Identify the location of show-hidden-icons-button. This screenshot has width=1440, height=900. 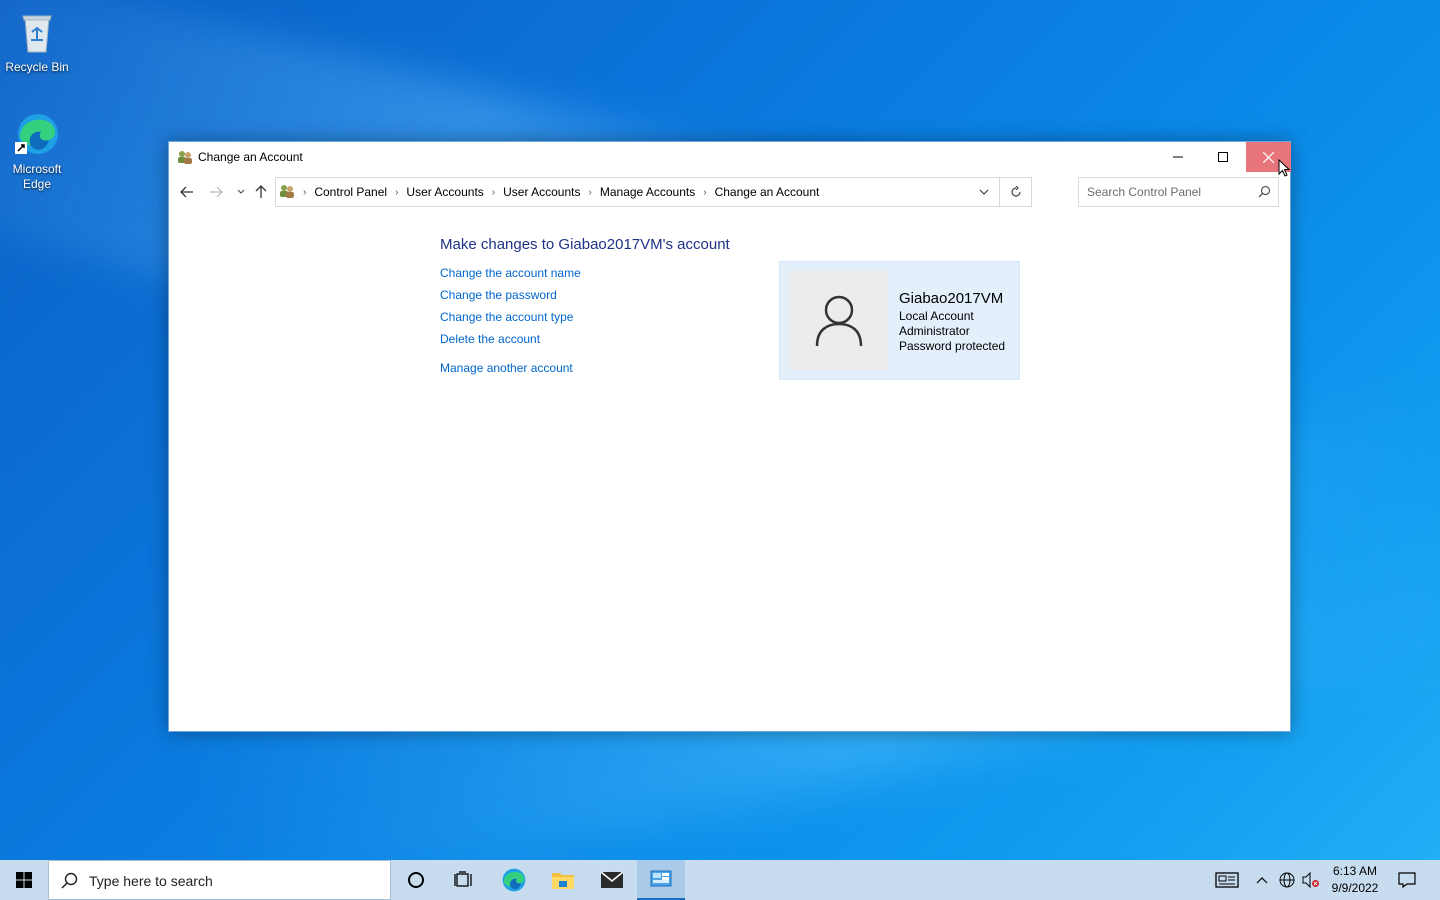
(1262, 880).